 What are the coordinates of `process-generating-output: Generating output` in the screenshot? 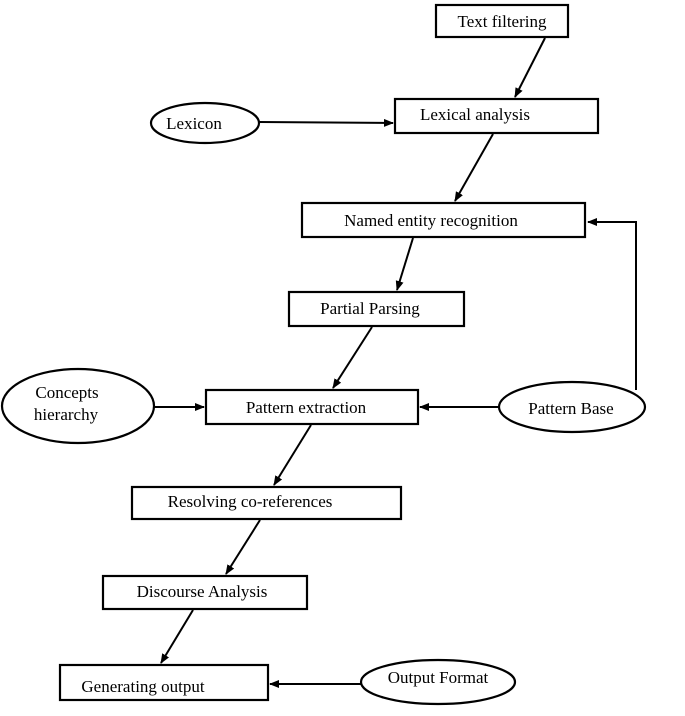 It's located at (164, 682).